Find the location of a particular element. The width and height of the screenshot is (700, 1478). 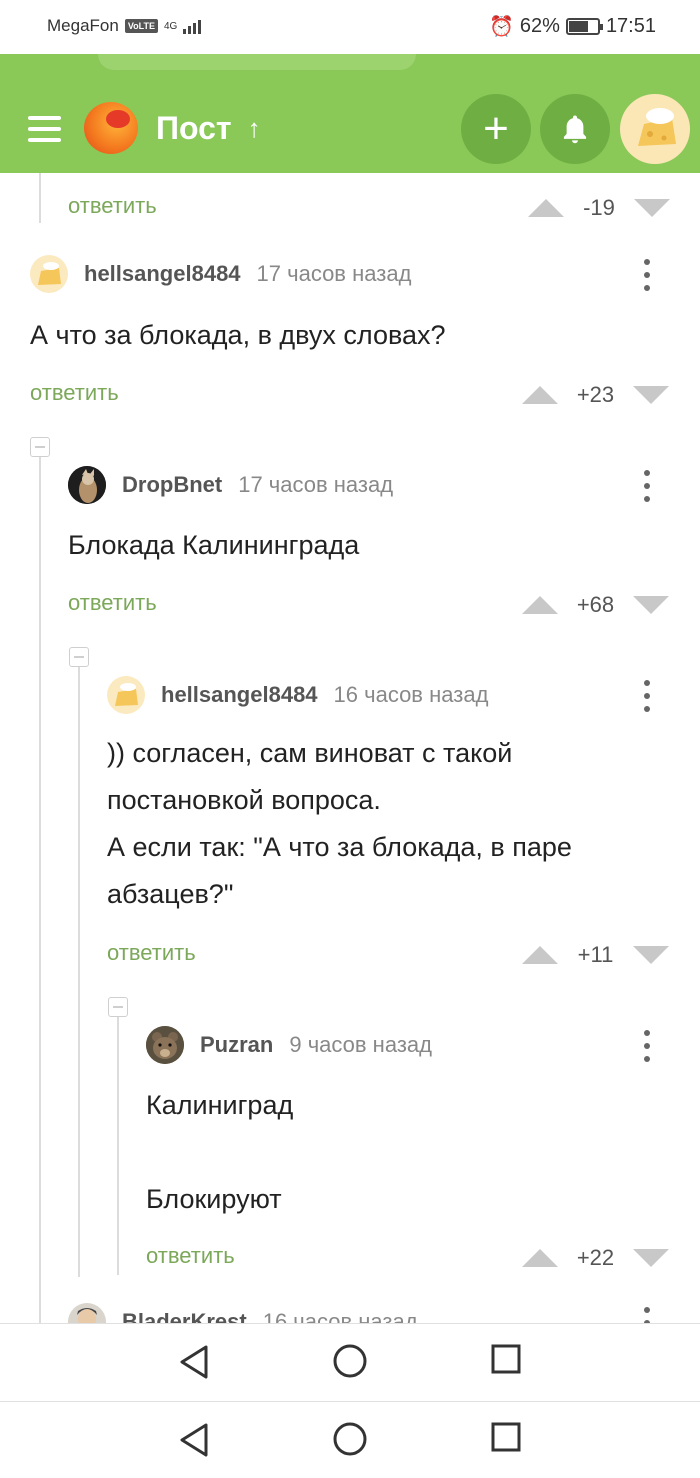

status-right: ⏰ 62% 17:51 is located at coordinates (572, 26).